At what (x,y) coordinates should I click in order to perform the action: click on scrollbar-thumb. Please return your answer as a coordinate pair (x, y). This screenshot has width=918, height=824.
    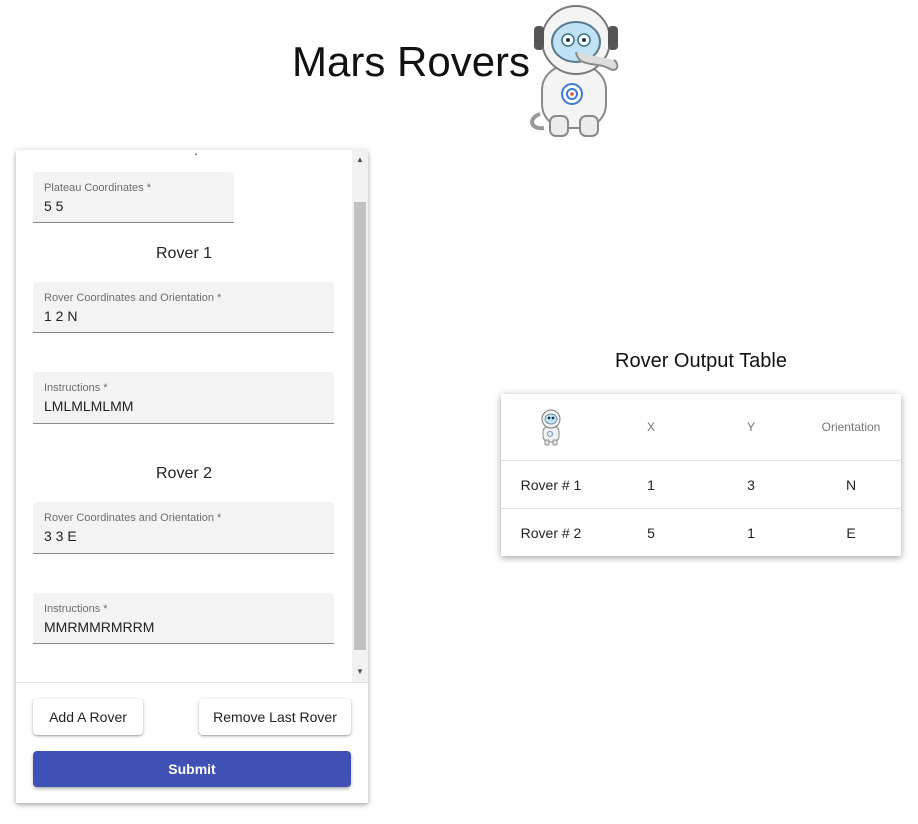
    Looking at the image, I should click on (360, 426).